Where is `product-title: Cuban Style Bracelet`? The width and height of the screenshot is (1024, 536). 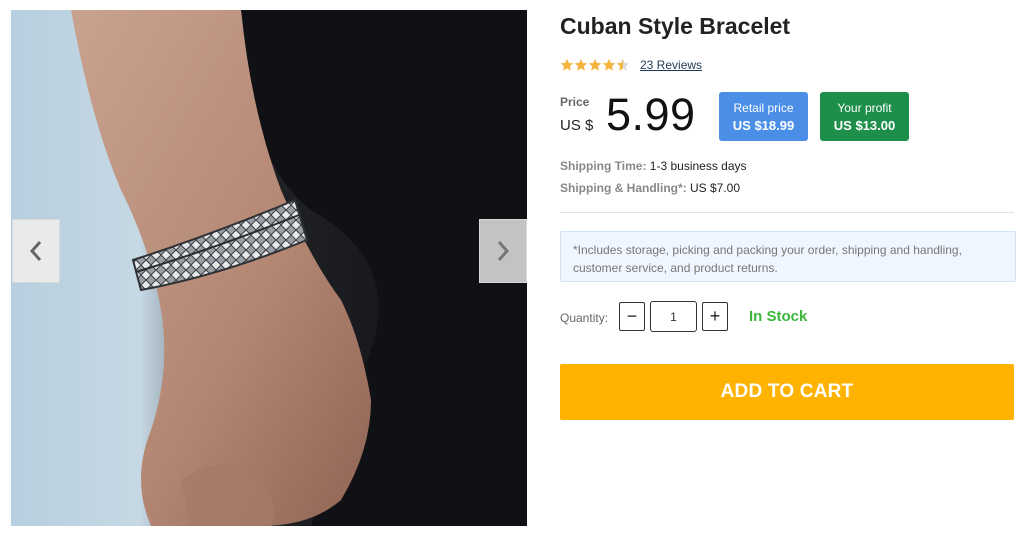
product-title: Cuban Style Bracelet is located at coordinates (675, 26).